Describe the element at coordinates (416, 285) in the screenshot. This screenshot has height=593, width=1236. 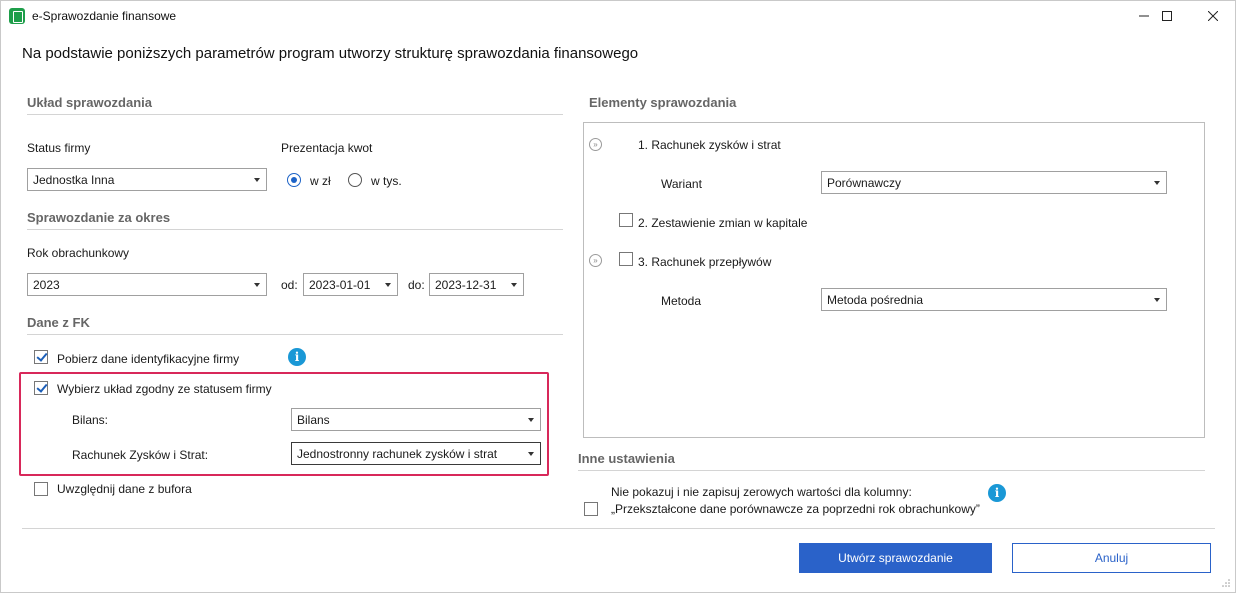
I see `do-label: do:` at that location.